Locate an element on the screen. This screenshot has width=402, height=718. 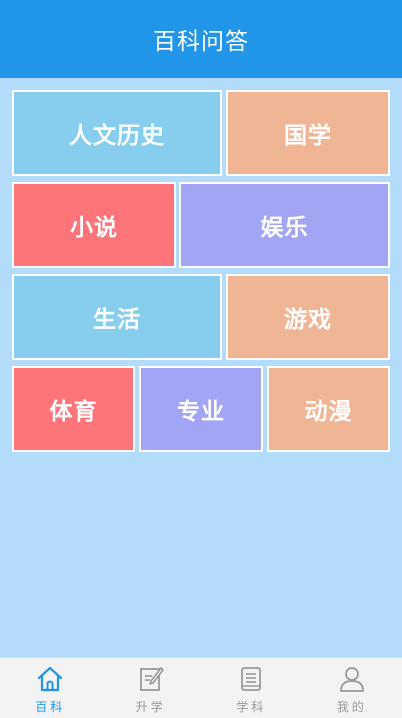
tab-profile: 我的 is located at coordinates (352, 688).